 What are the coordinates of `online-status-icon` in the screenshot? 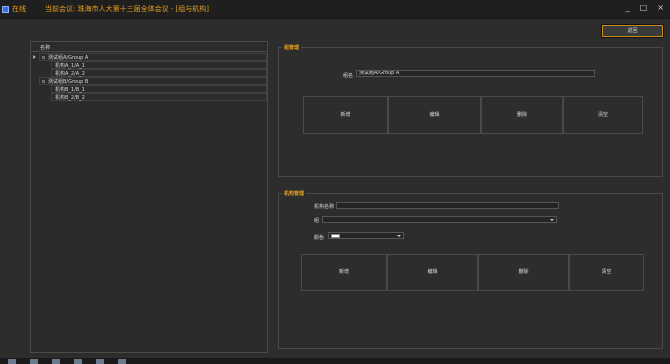 It's located at (5, 9).